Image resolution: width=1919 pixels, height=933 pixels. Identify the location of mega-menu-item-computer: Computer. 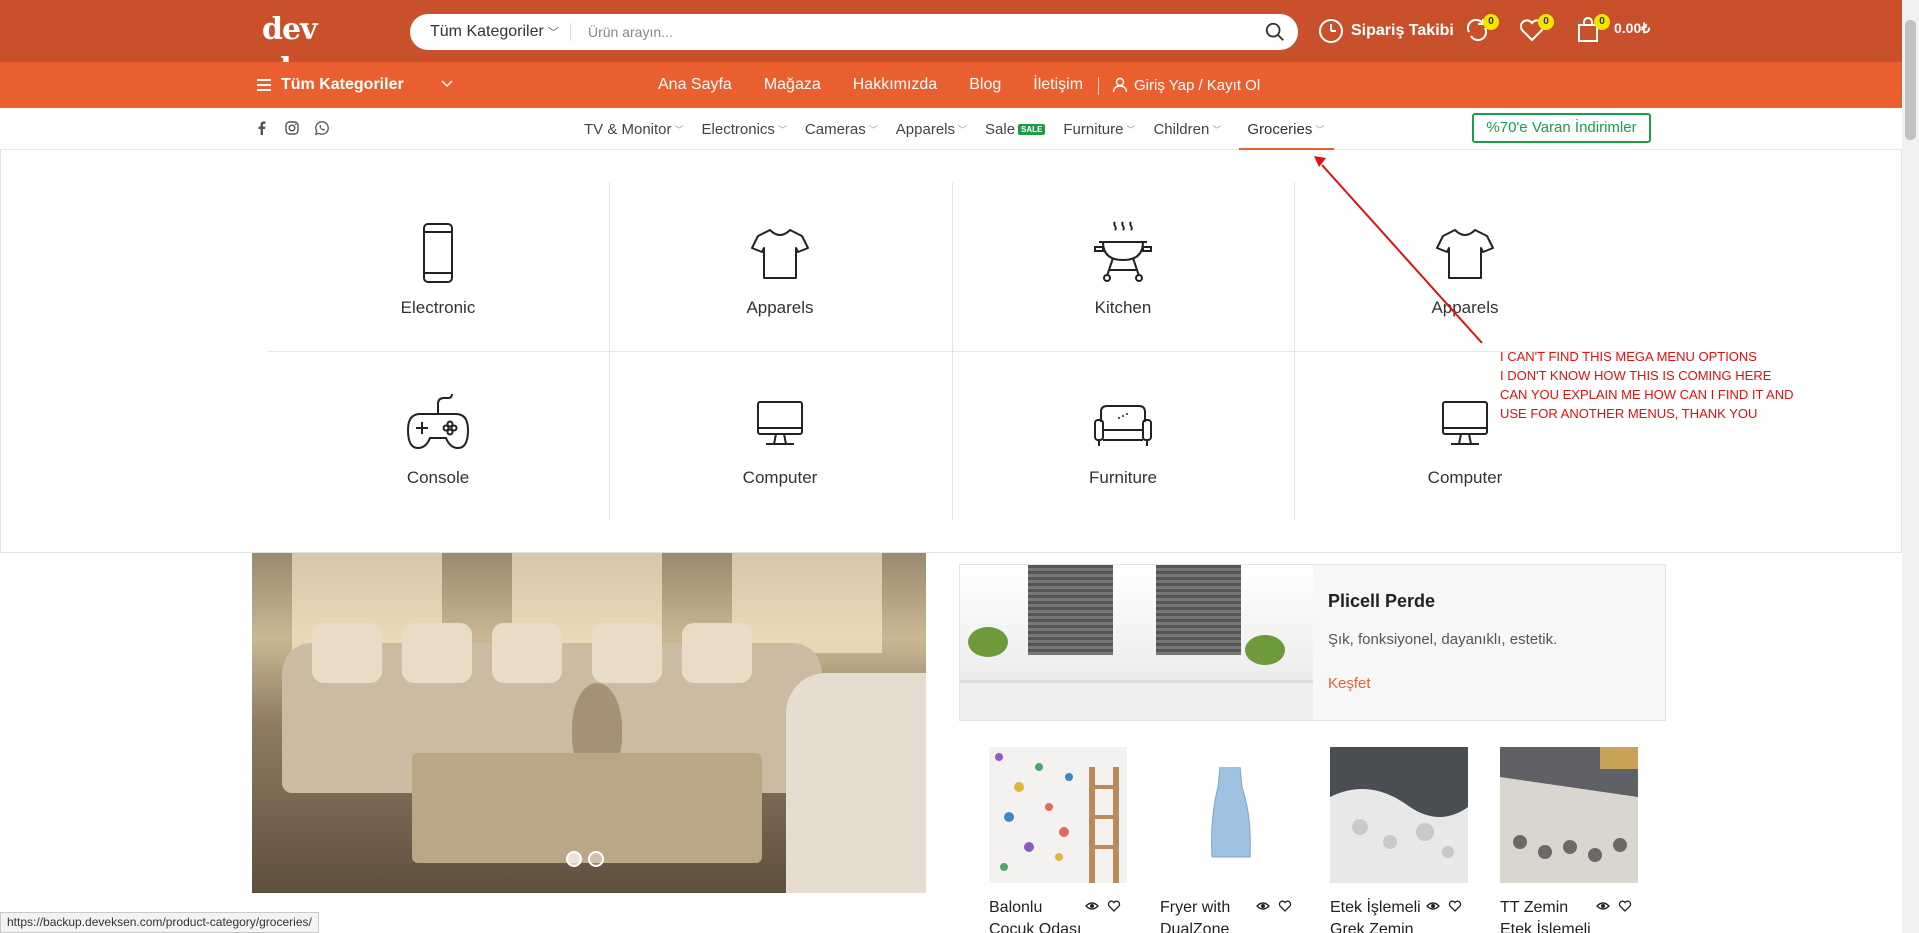
(780, 436).